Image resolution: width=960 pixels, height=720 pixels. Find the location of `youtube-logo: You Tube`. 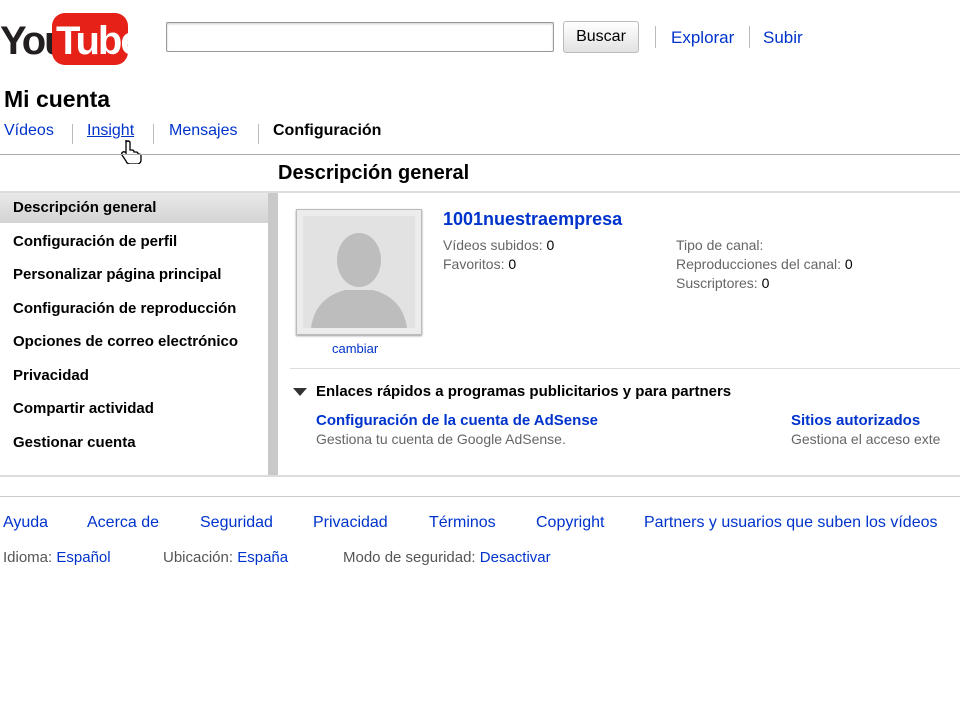

youtube-logo: You Tube is located at coordinates (65, 37).